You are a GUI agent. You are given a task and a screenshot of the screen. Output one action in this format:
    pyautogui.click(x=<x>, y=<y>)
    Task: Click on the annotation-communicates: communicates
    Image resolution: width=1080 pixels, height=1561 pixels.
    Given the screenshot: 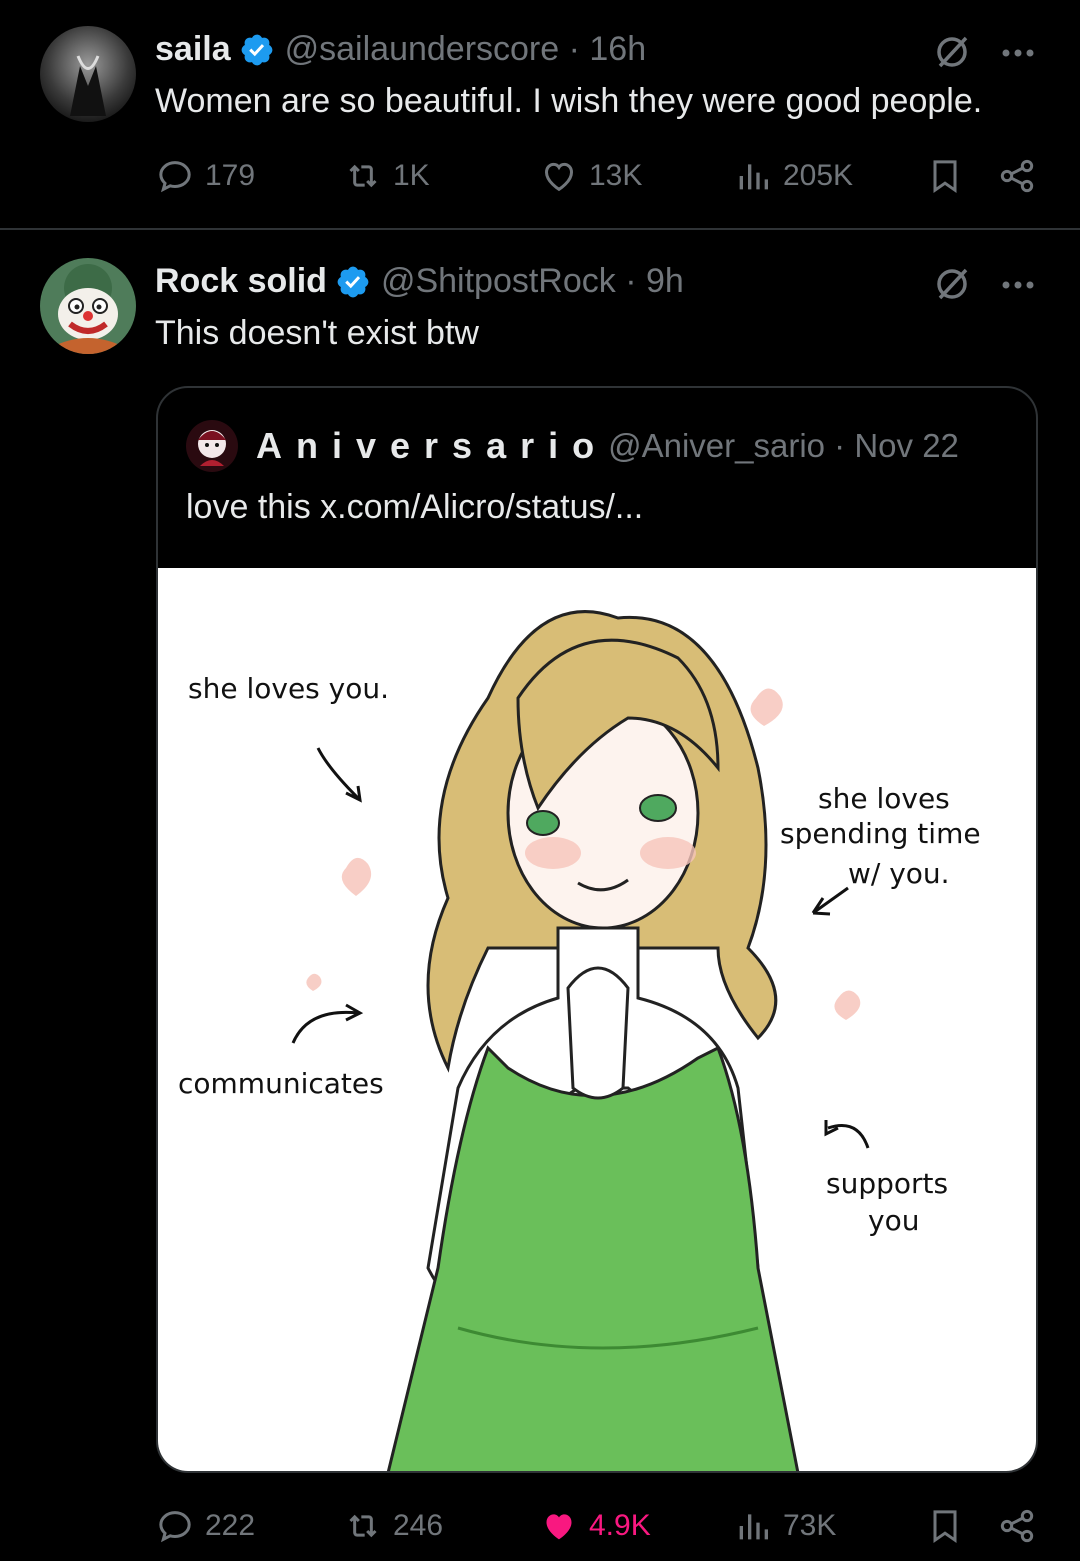 What is the action you would take?
    pyautogui.click(x=281, y=1083)
    